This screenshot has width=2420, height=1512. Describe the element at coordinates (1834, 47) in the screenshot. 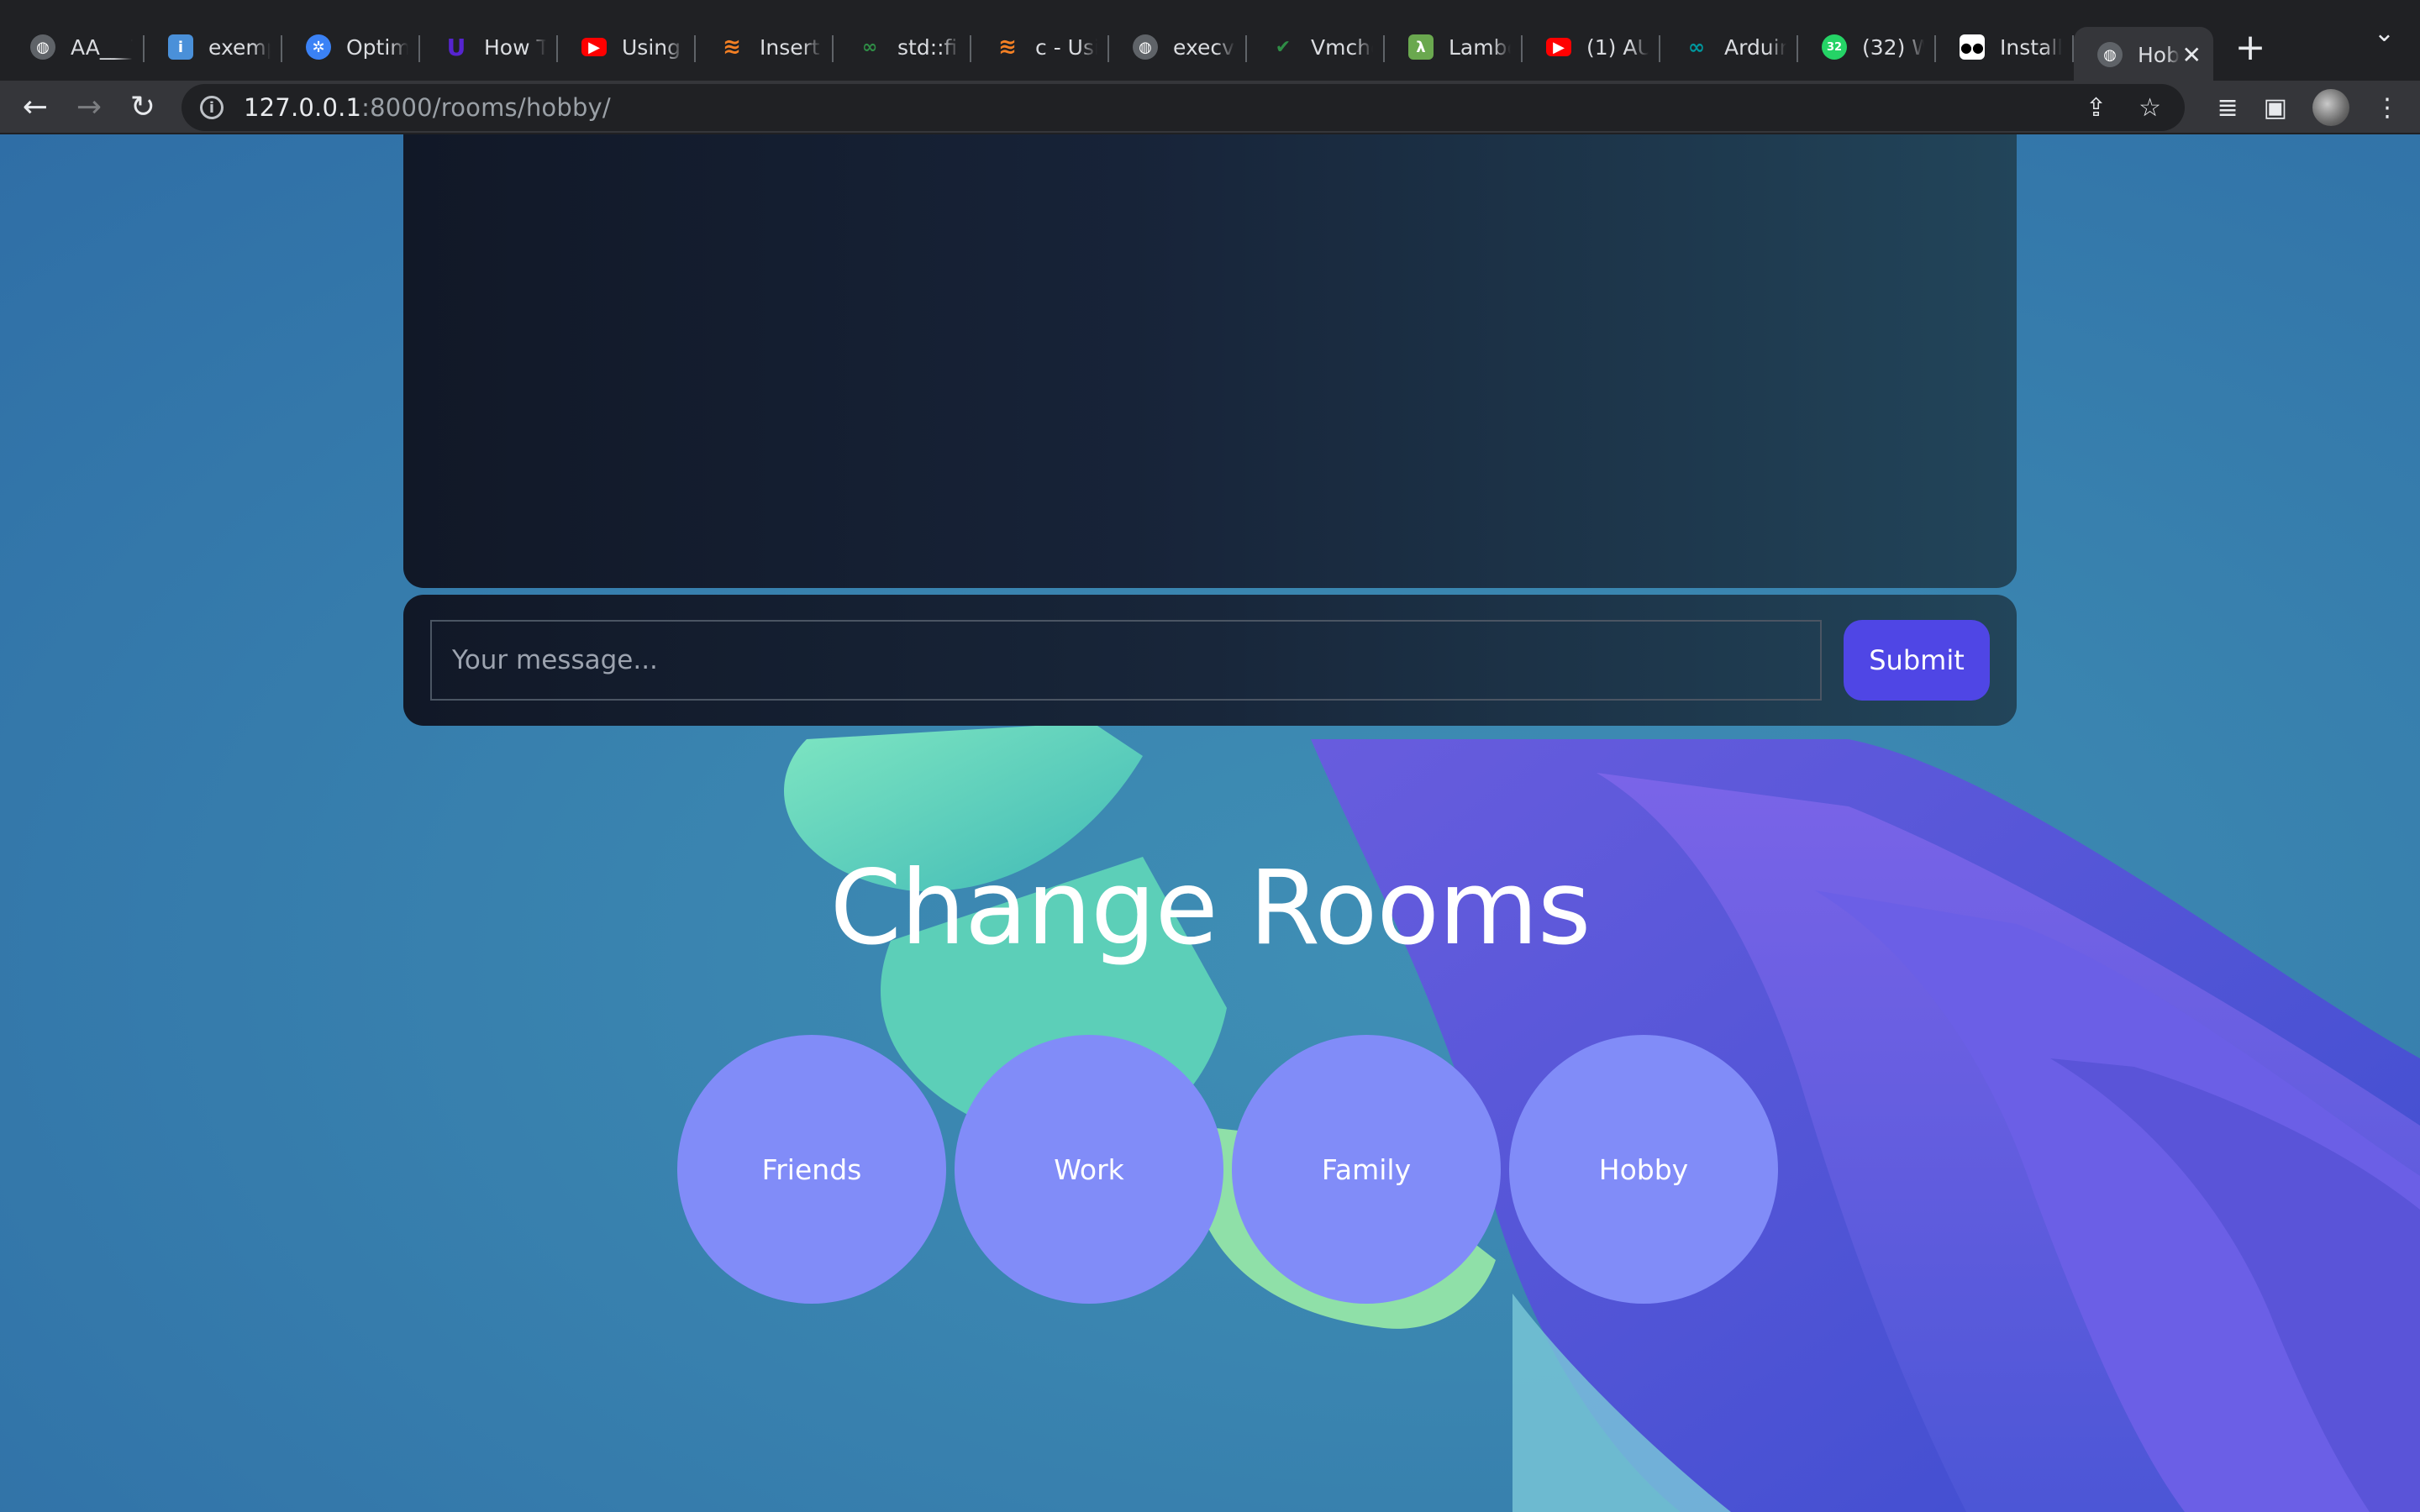

I see `whatsapp-icon: 32` at that location.